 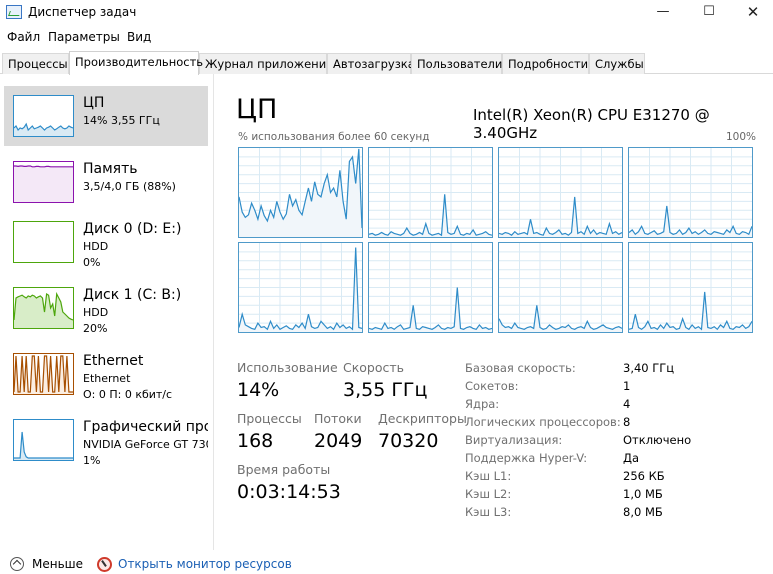 What do you see at coordinates (121, 120) in the screenshot?
I see `resource-detail: 14% 3,55 ГГц` at bounding box center [121, 120].